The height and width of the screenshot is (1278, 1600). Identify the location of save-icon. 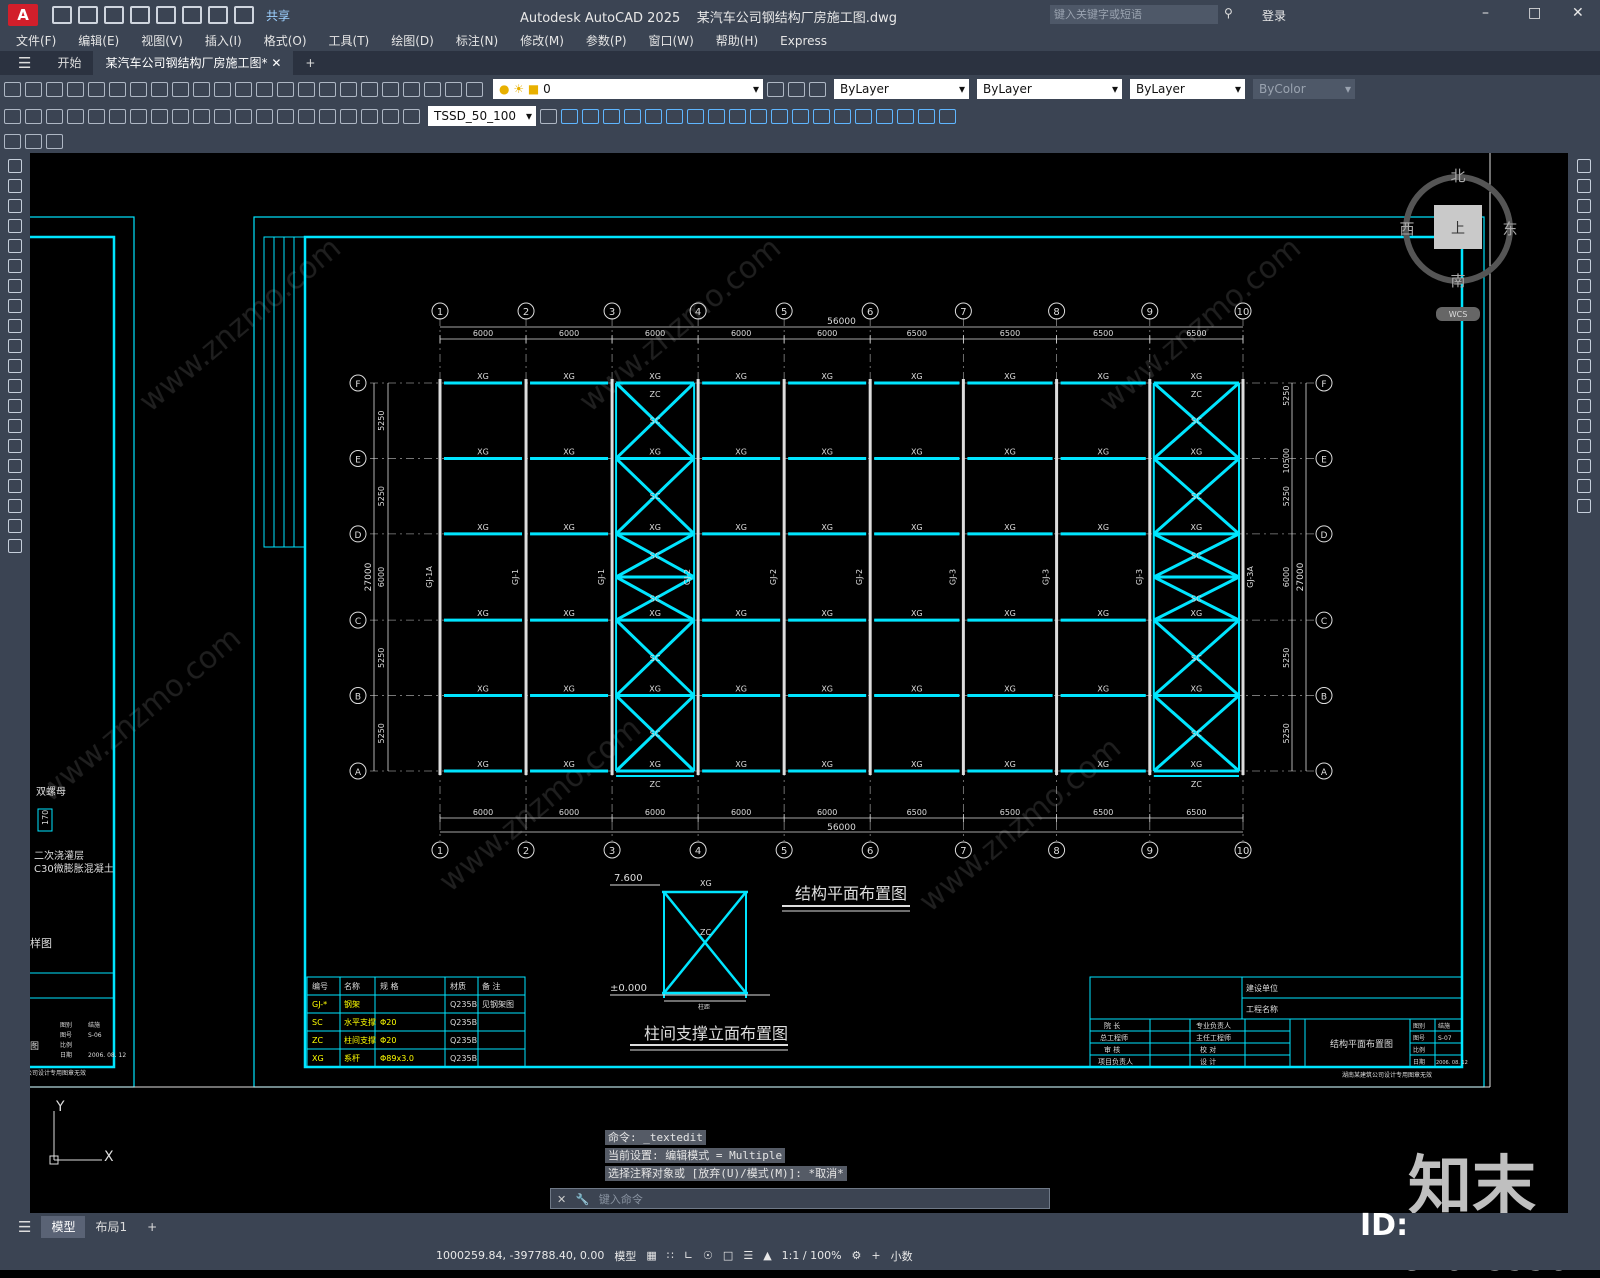
(54, 89).